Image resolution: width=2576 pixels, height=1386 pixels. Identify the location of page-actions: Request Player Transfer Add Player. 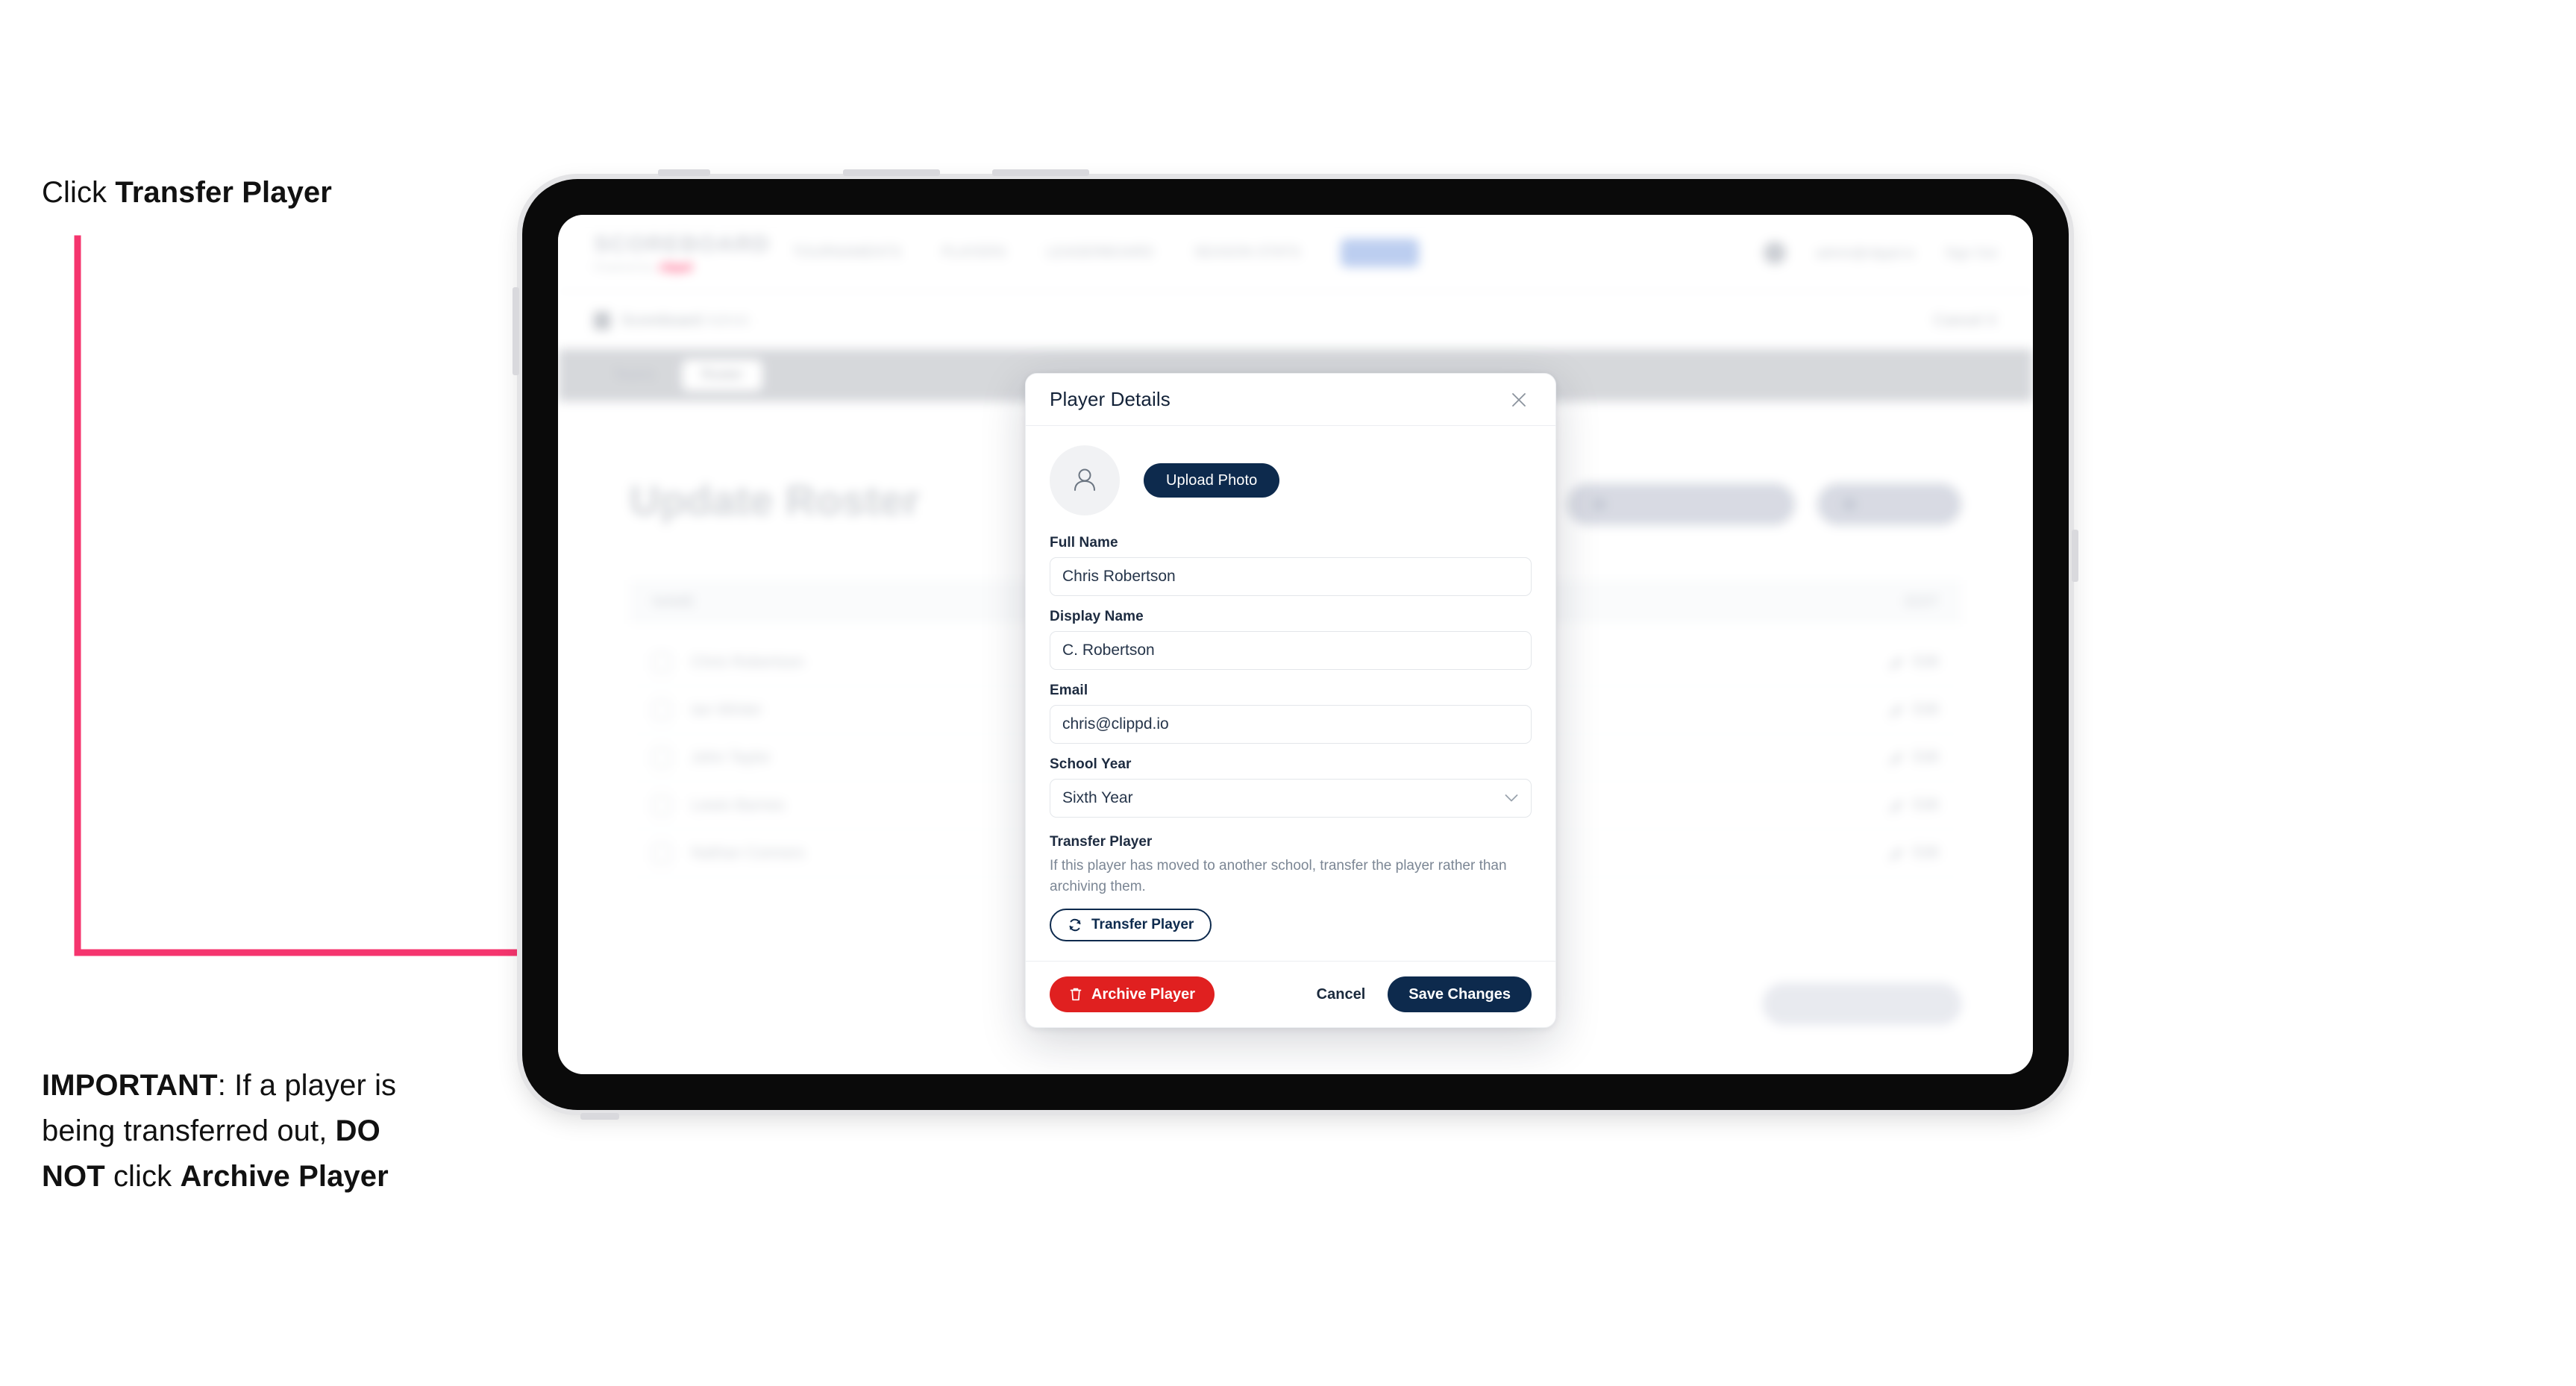
(1764, 504).